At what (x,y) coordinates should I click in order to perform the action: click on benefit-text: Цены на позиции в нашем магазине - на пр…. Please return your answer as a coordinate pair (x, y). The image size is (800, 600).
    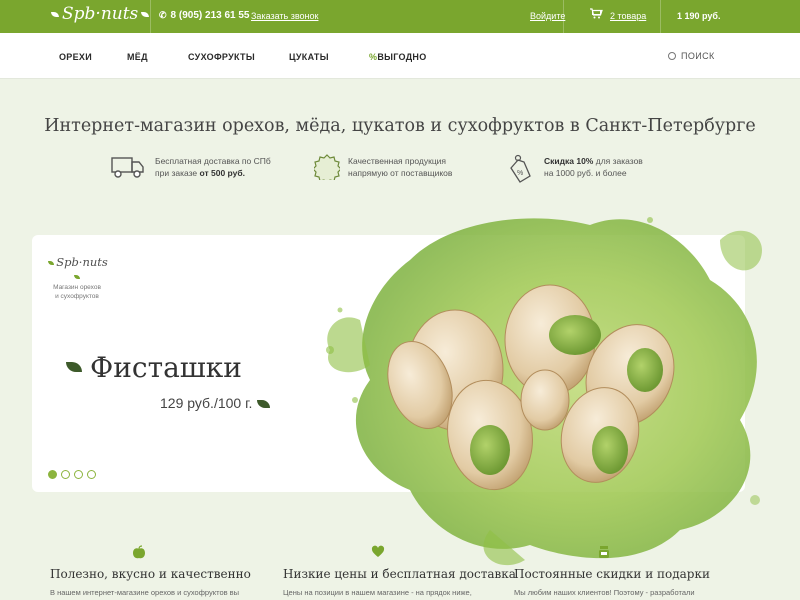
    Looking at the image, I should click on (377, 592).